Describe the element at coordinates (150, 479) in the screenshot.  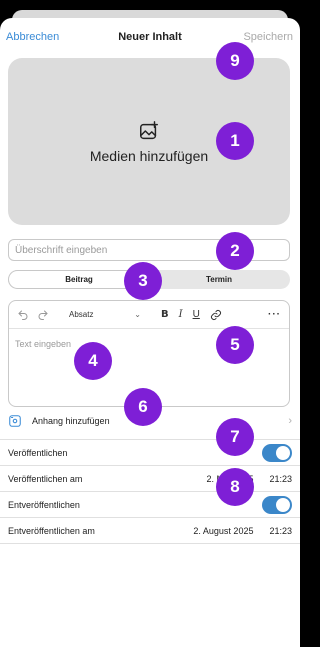
I see `publish-date-row: Veröffentlichen am 2. Mai 2025 21:23` at that location.